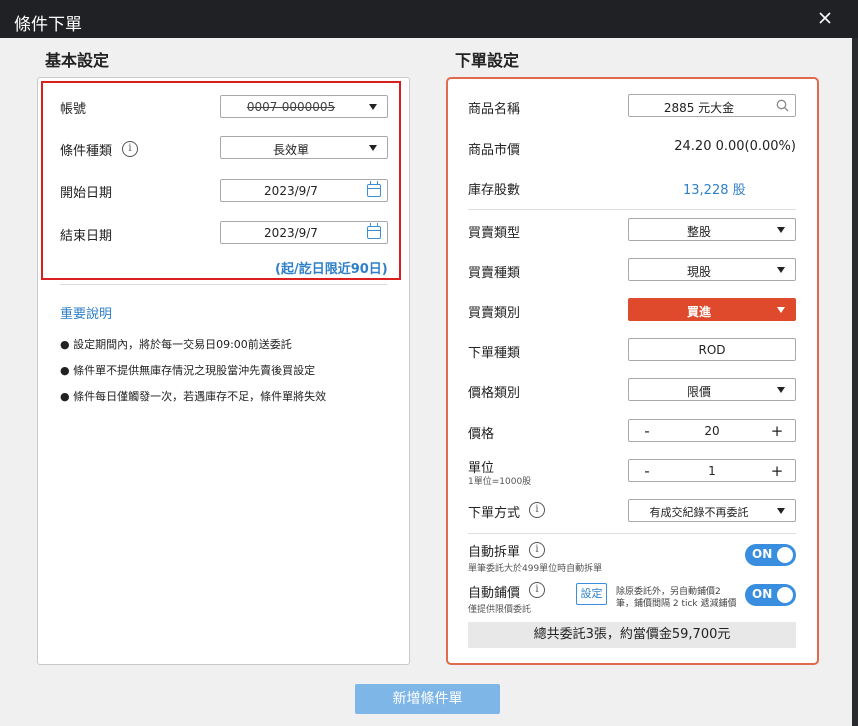  I want to click on end-date-value: 2023/9/7, so click(291, 233).